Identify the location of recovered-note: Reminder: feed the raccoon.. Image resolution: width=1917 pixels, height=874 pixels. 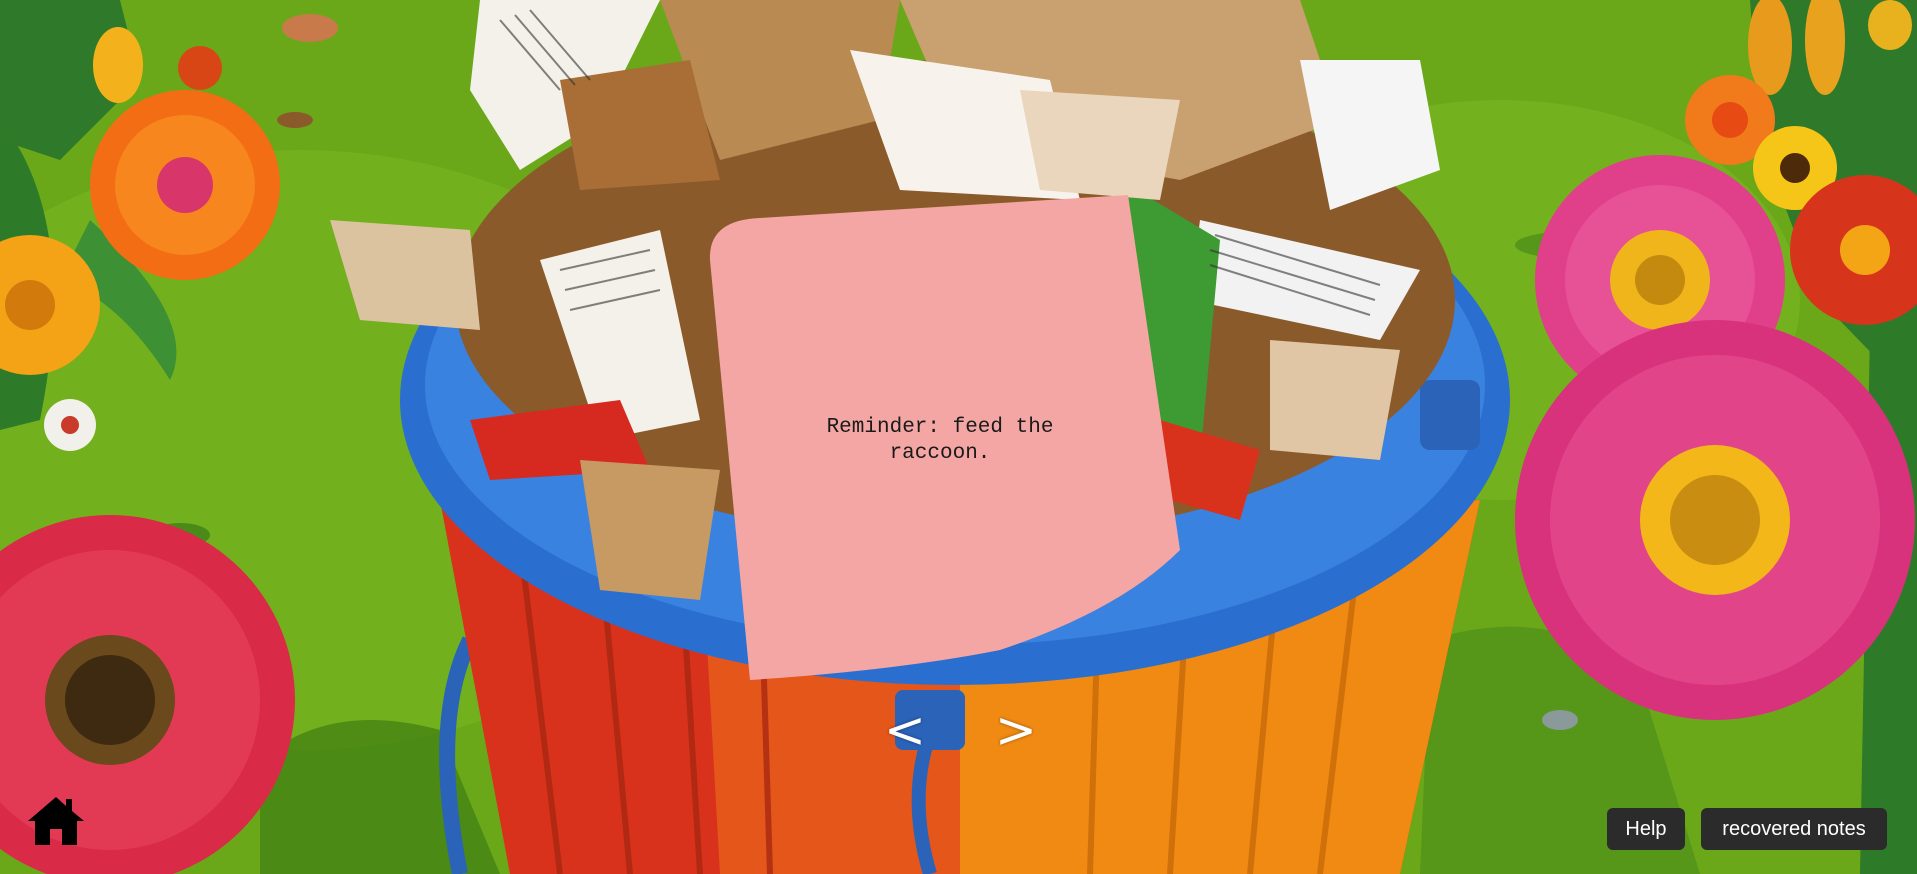
(940, 435).